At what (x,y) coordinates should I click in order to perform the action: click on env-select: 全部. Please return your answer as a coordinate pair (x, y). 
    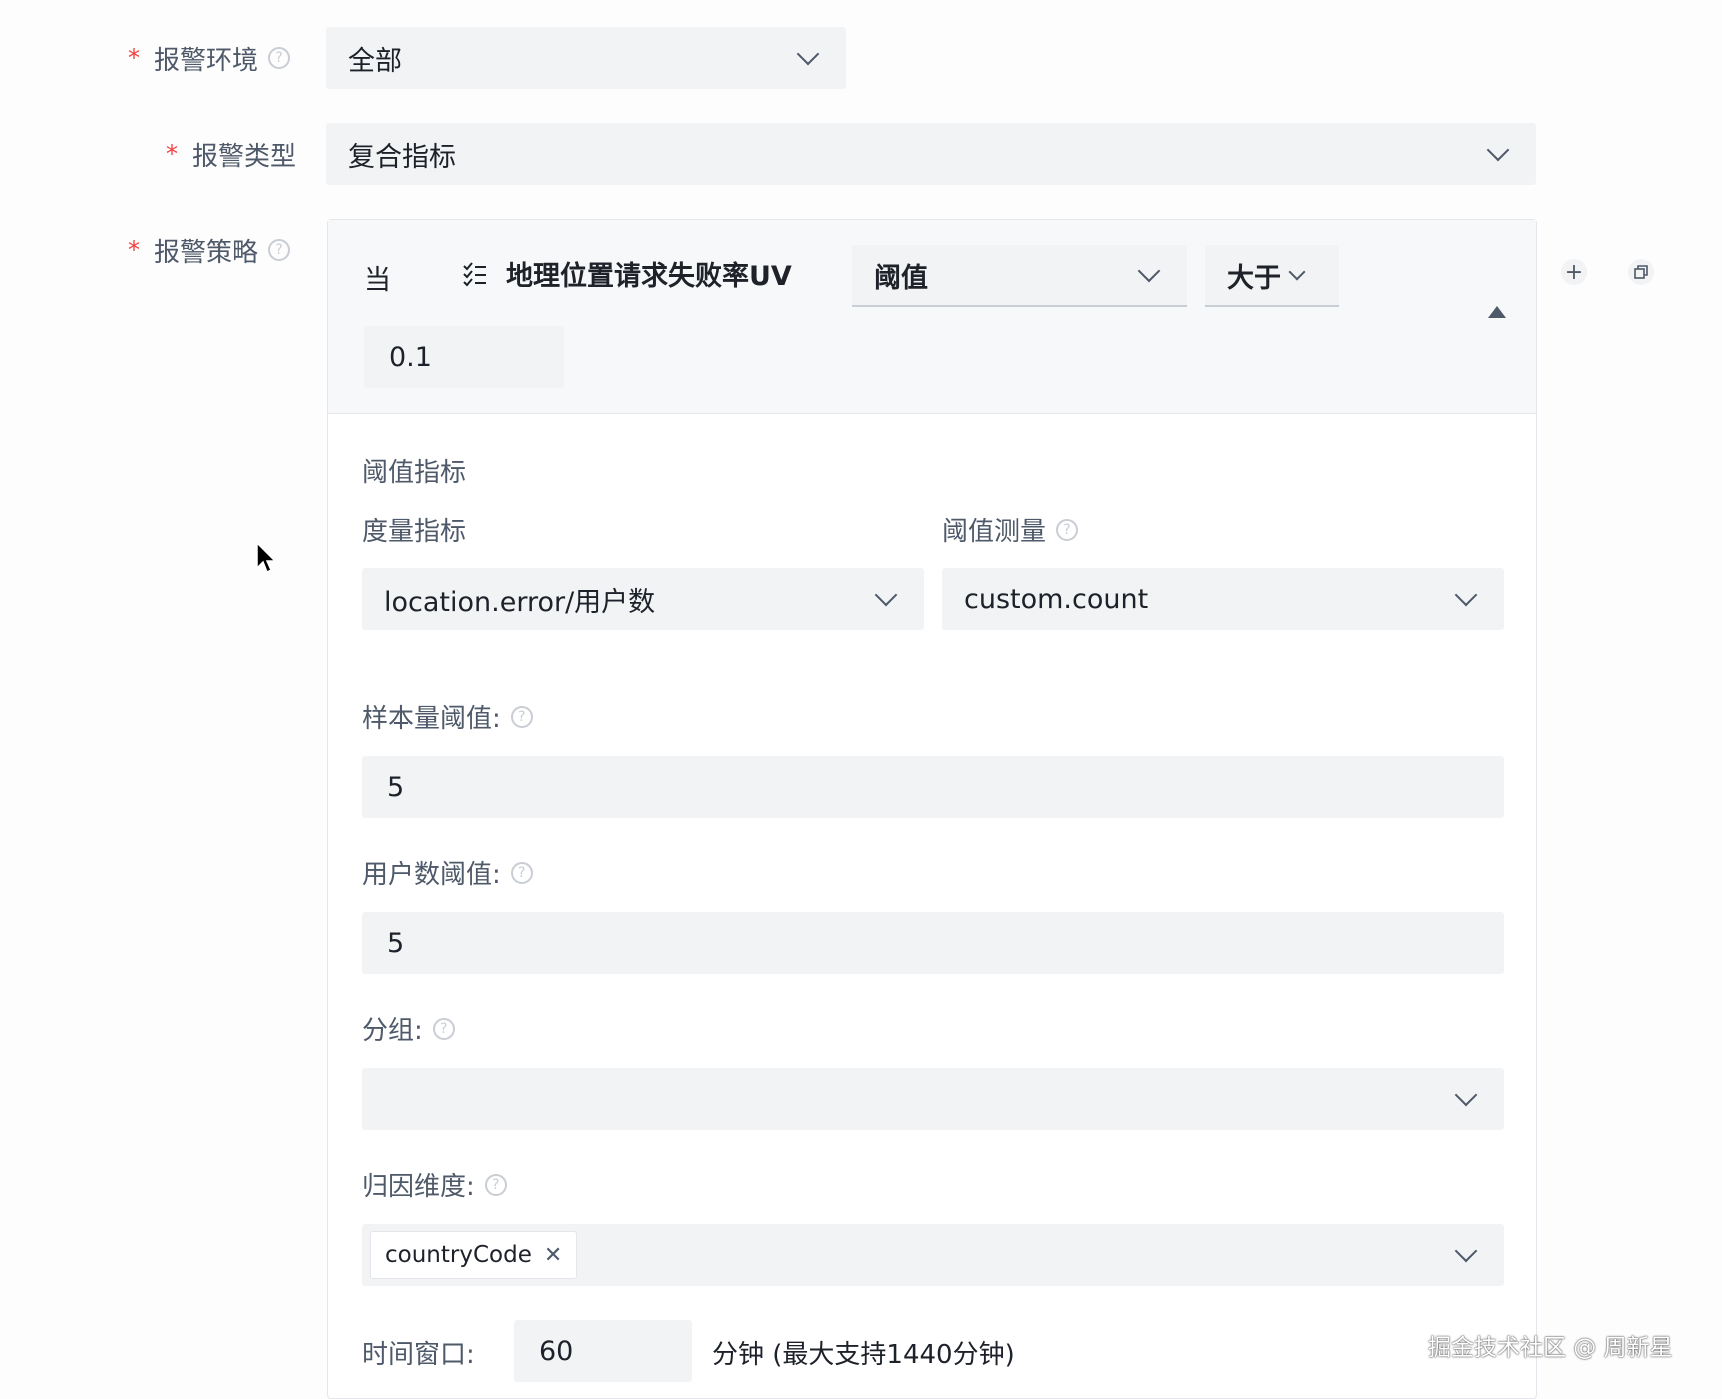
    Looking at the image, I should click on (586, 58).